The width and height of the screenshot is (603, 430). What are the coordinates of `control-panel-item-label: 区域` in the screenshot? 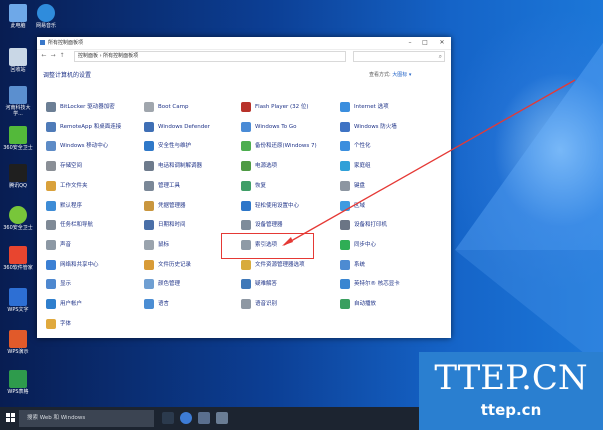 It's located at (360, 205).